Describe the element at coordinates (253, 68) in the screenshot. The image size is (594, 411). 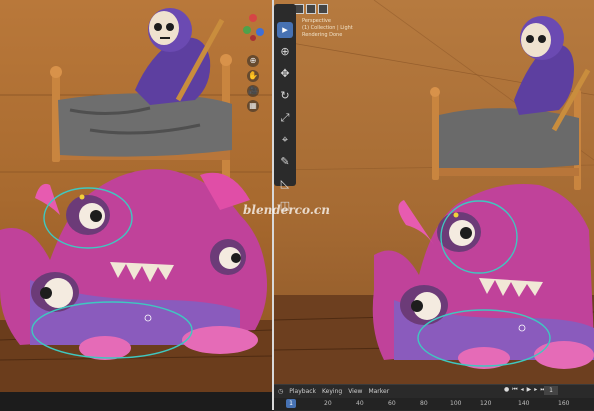
I see `navigation-gizmo: ⊕ ✋ 🎥 ▦` at that location.